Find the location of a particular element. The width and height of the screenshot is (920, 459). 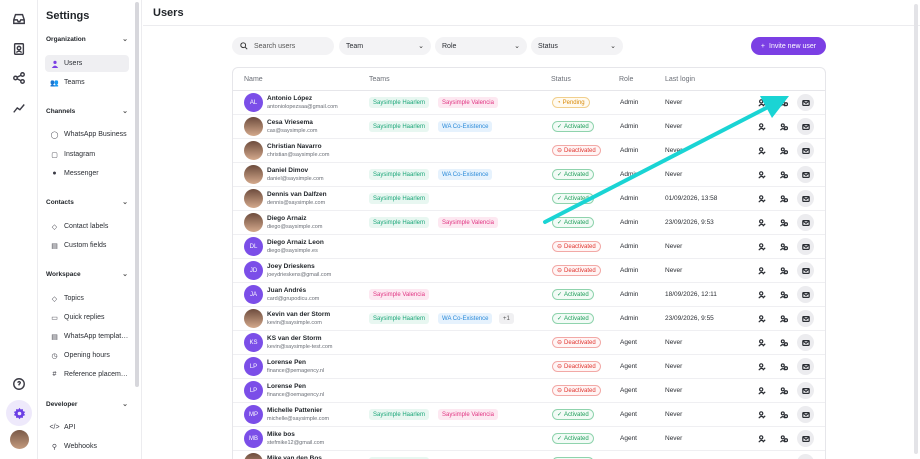

status-filter: Status ⌄ is located at coordinates (577, 46).